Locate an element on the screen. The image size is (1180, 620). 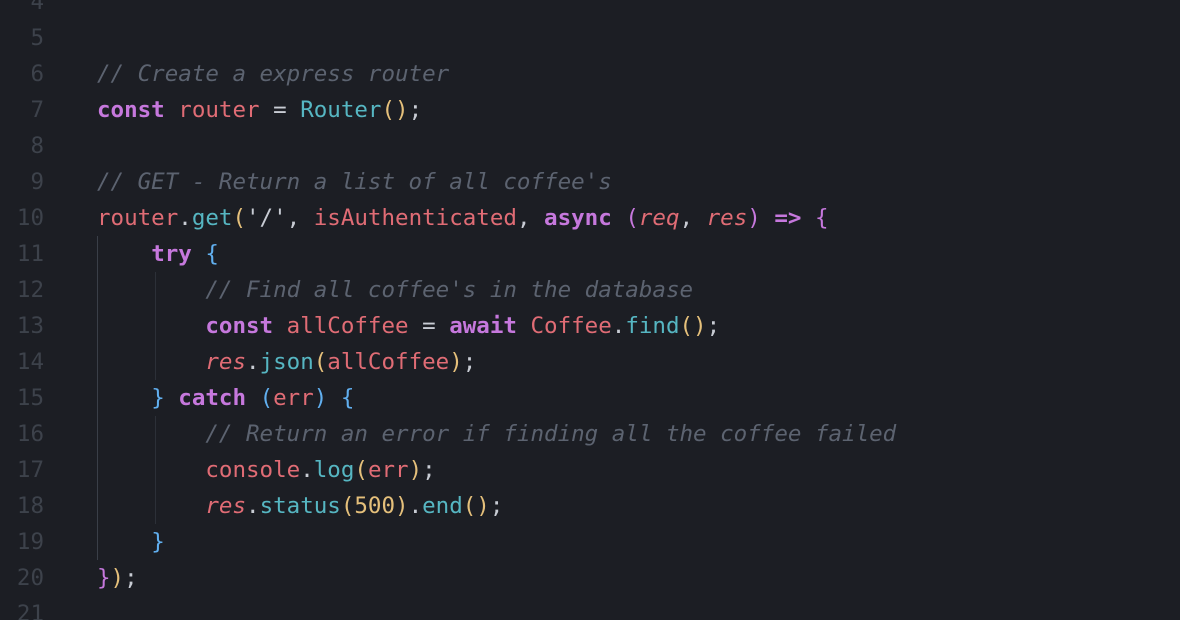
line-number: 17 is located at coordinates (30, 470).